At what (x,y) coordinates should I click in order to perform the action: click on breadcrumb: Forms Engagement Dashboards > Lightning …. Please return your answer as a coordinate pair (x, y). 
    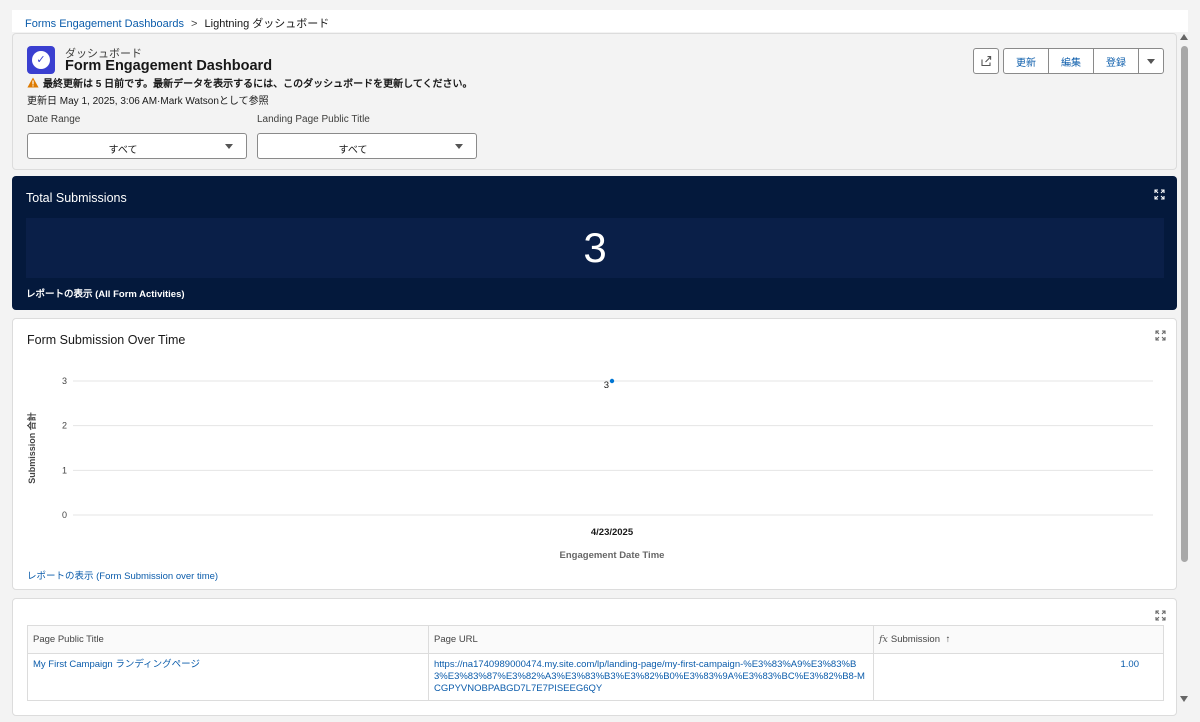
    Looking at the image, I should click on (177, 23).